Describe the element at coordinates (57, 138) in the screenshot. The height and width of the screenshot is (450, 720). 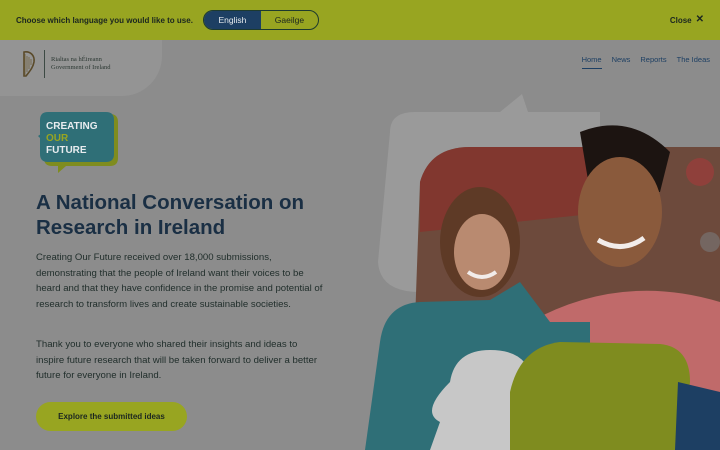
I see `badge-line-our: OUR` at that location.